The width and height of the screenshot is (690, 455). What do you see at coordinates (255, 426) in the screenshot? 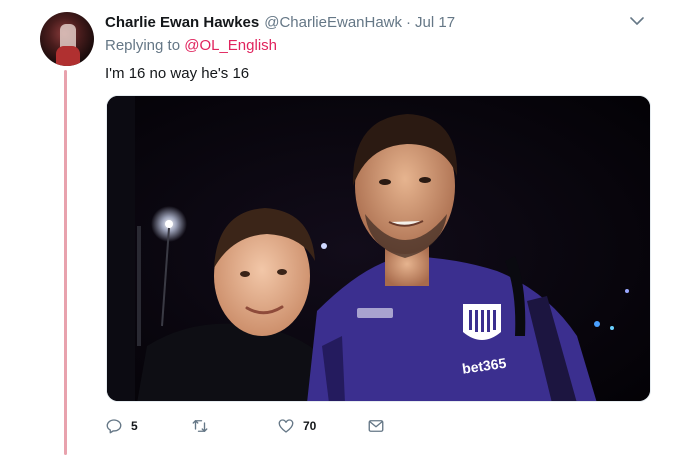
I see `tweet-actions: 5 70` at bounding box center [255, 426].